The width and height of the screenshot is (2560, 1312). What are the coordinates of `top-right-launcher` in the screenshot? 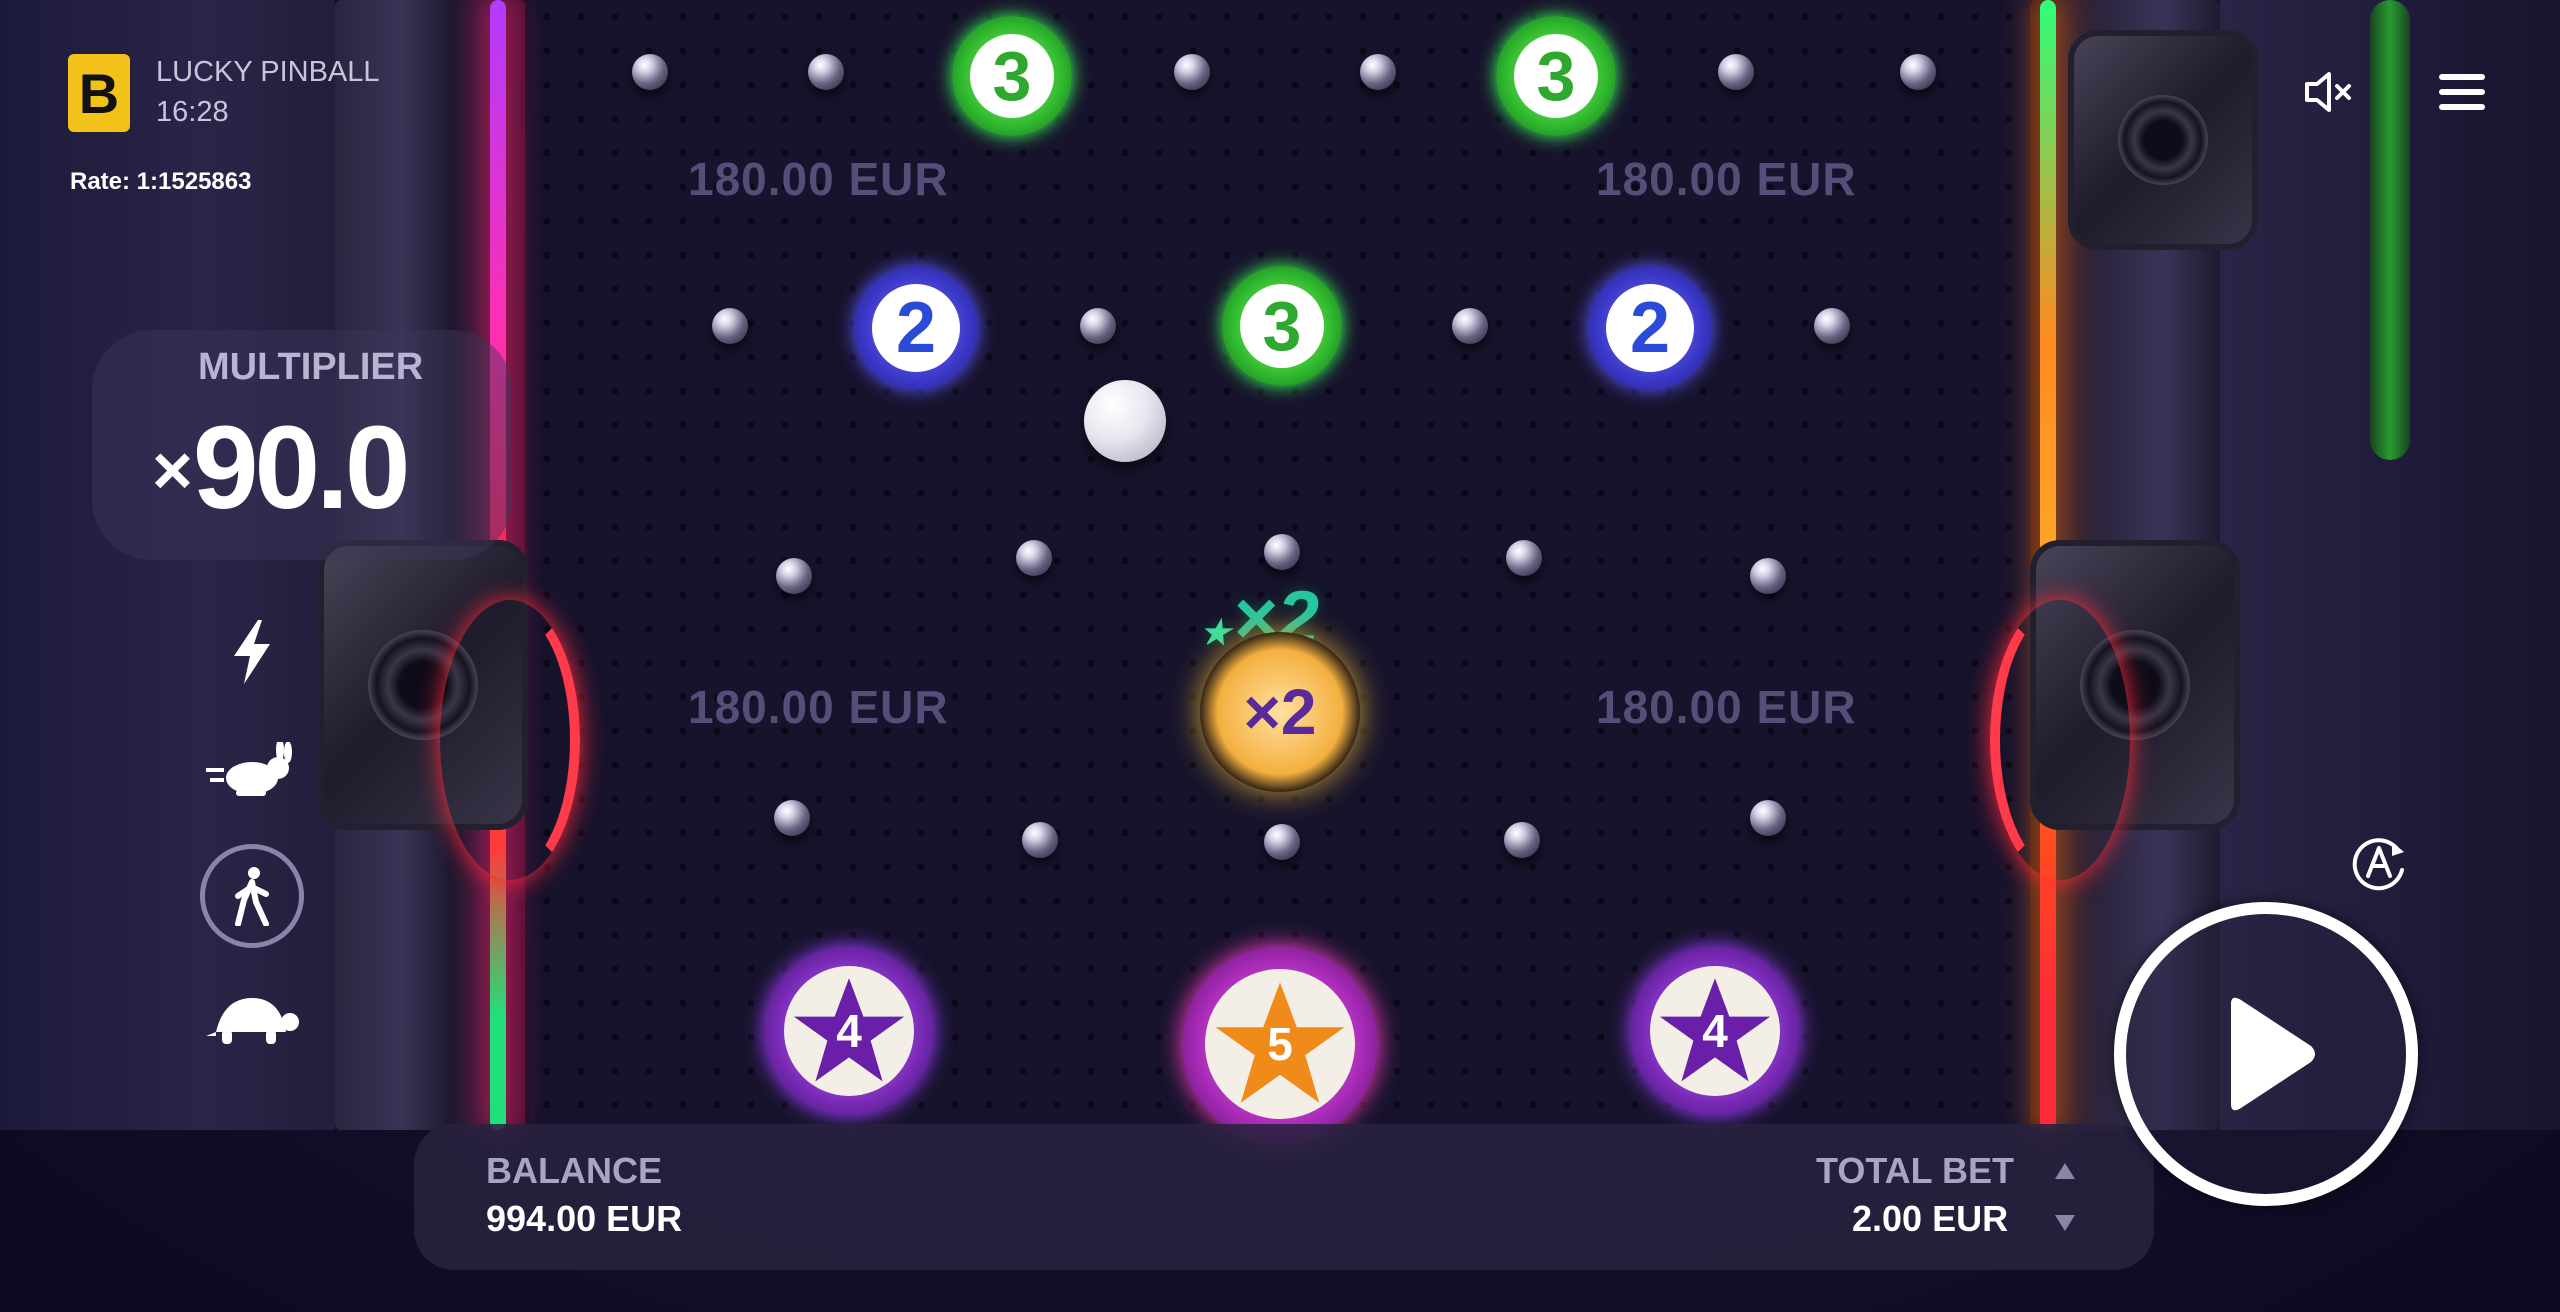 It's located at (2163, 140).